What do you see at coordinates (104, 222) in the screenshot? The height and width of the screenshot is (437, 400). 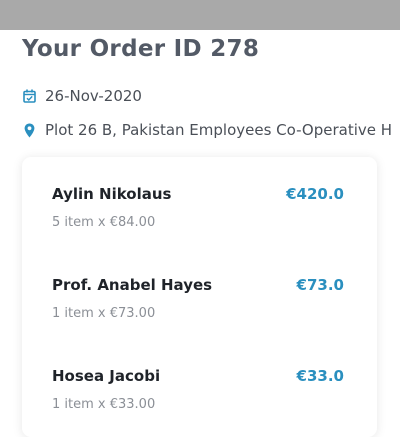 I see `item-quantity-detail: 5 item x €84.00` at bounding box center [104, 222].